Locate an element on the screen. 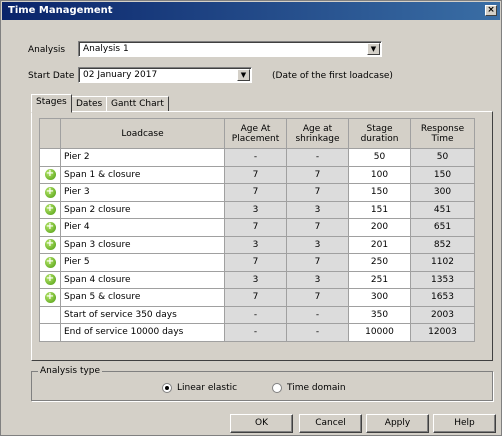 The image size is (502, 436). tab-dates: Dates is located at coordinates (89, 104).